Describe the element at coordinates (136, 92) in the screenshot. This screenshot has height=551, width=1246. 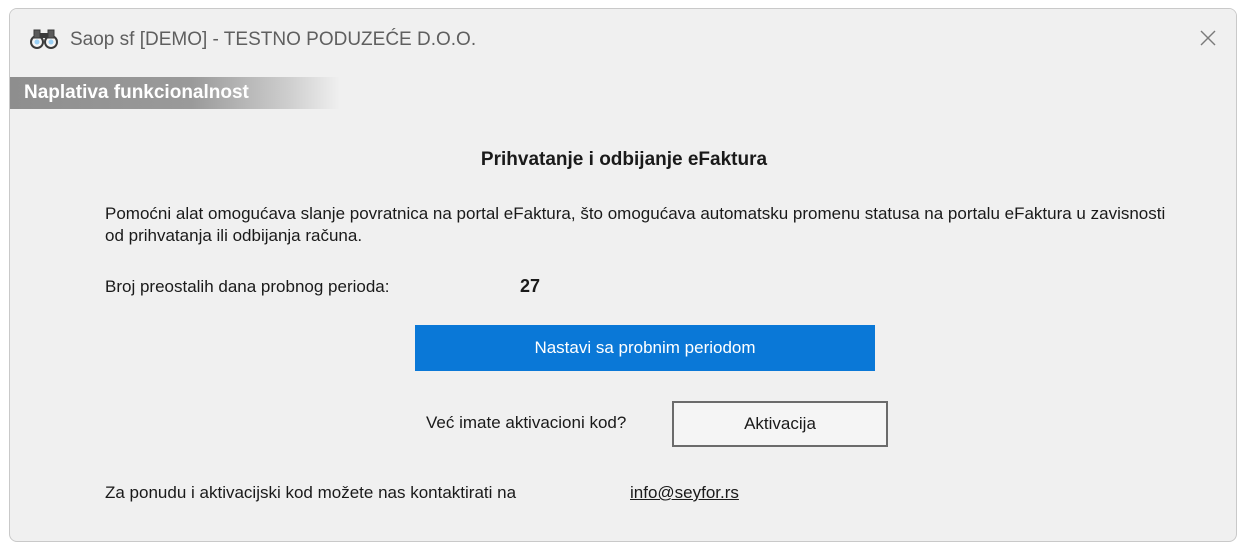
I see `banner-label: Naplativa funkcionalnost` at that location.